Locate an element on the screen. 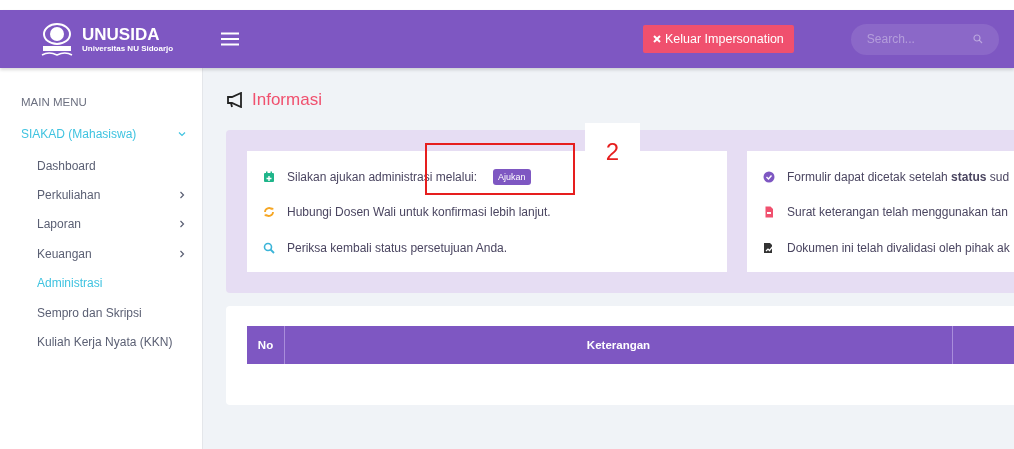  info-text: Periksa kembali status persetujuan Anda. is located at coordinates (397, 247).